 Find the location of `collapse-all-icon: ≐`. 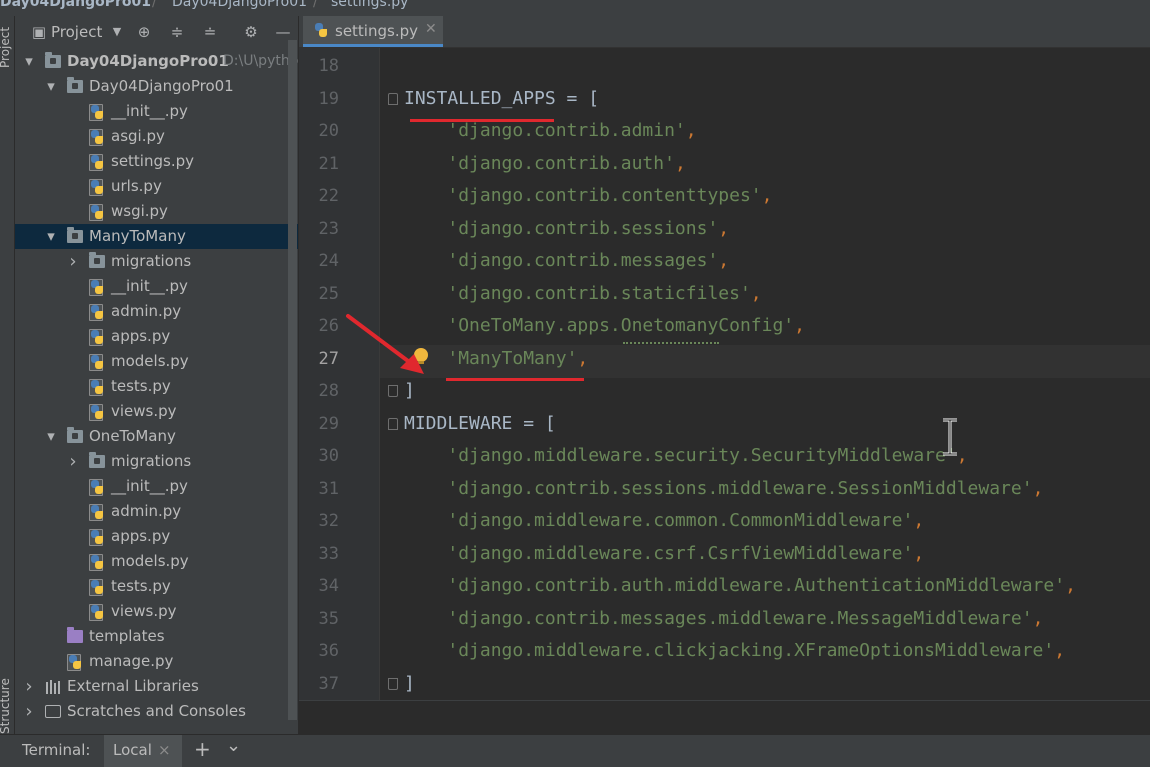

collapse-all-icon: ≐ is located at coordinates (210, 32).